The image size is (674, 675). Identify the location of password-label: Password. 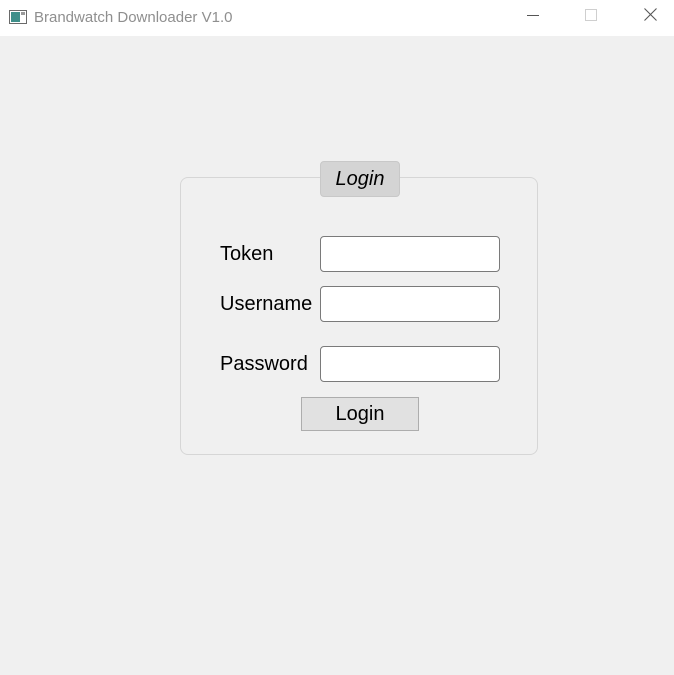
(264, 364).